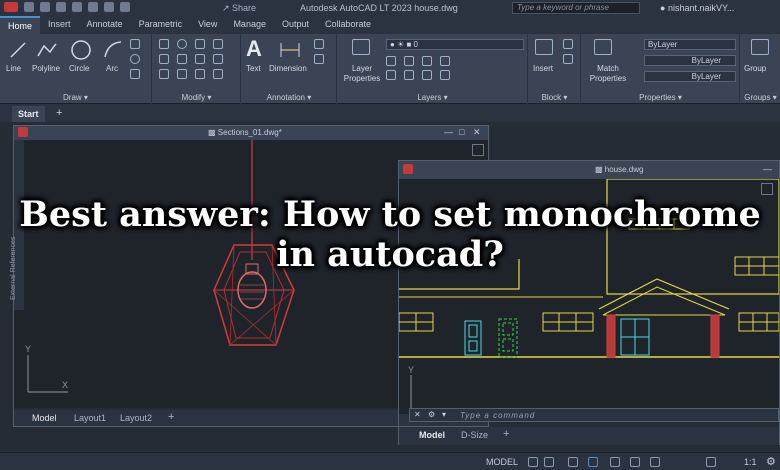  What do you see at coordinates (474, 435) in the screenshot?
I see `layout-tab-d-size: D-Size` at bounding box center [474, 435].